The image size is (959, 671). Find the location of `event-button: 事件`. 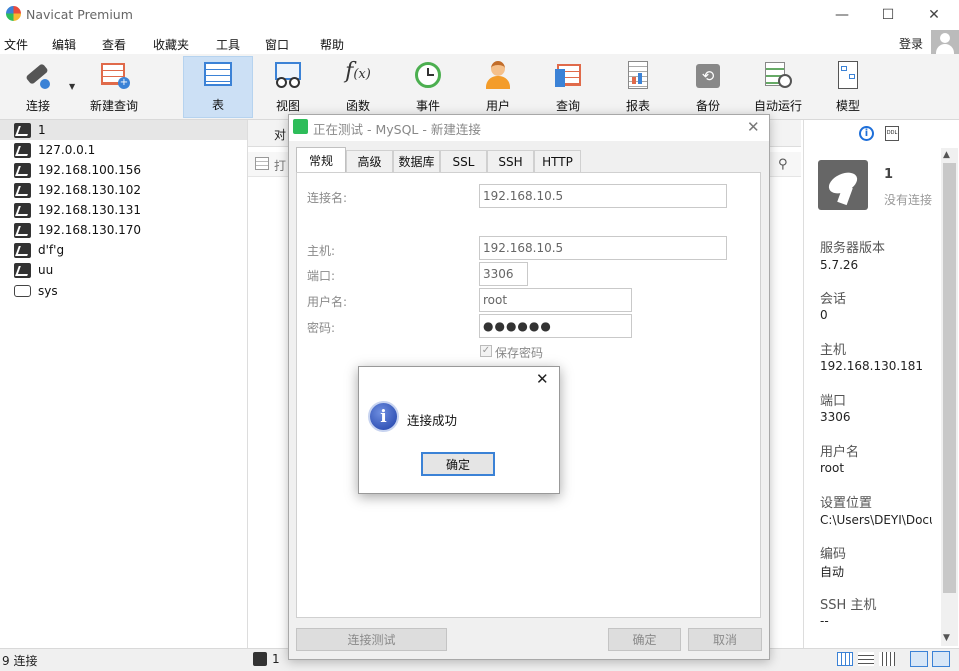

event-button: 事件 is located at coordinates (428, 87).